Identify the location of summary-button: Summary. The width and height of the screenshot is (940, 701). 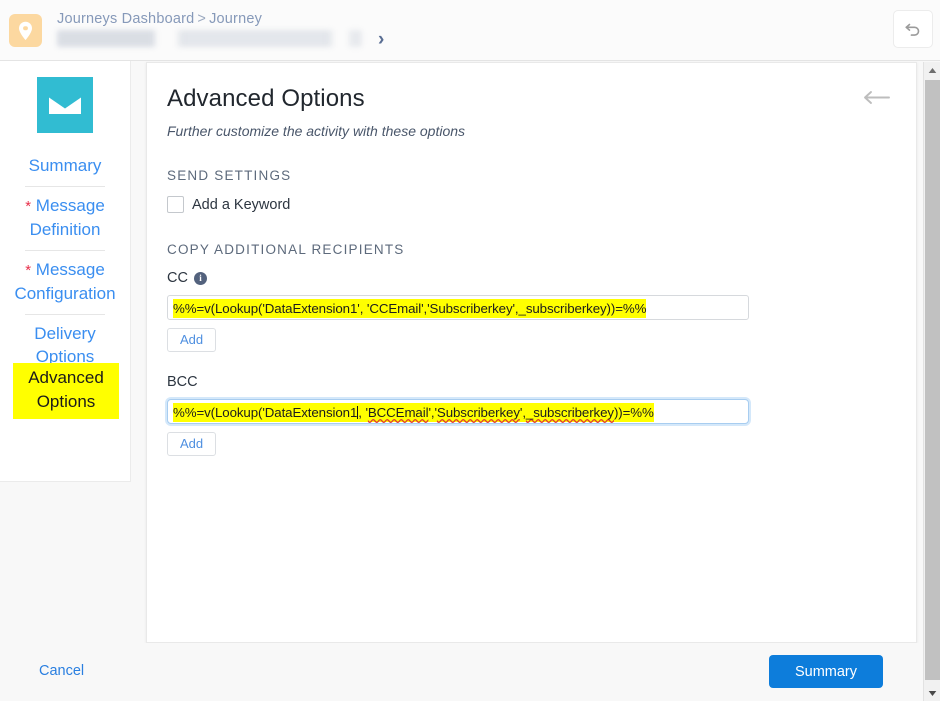
(826, 671).